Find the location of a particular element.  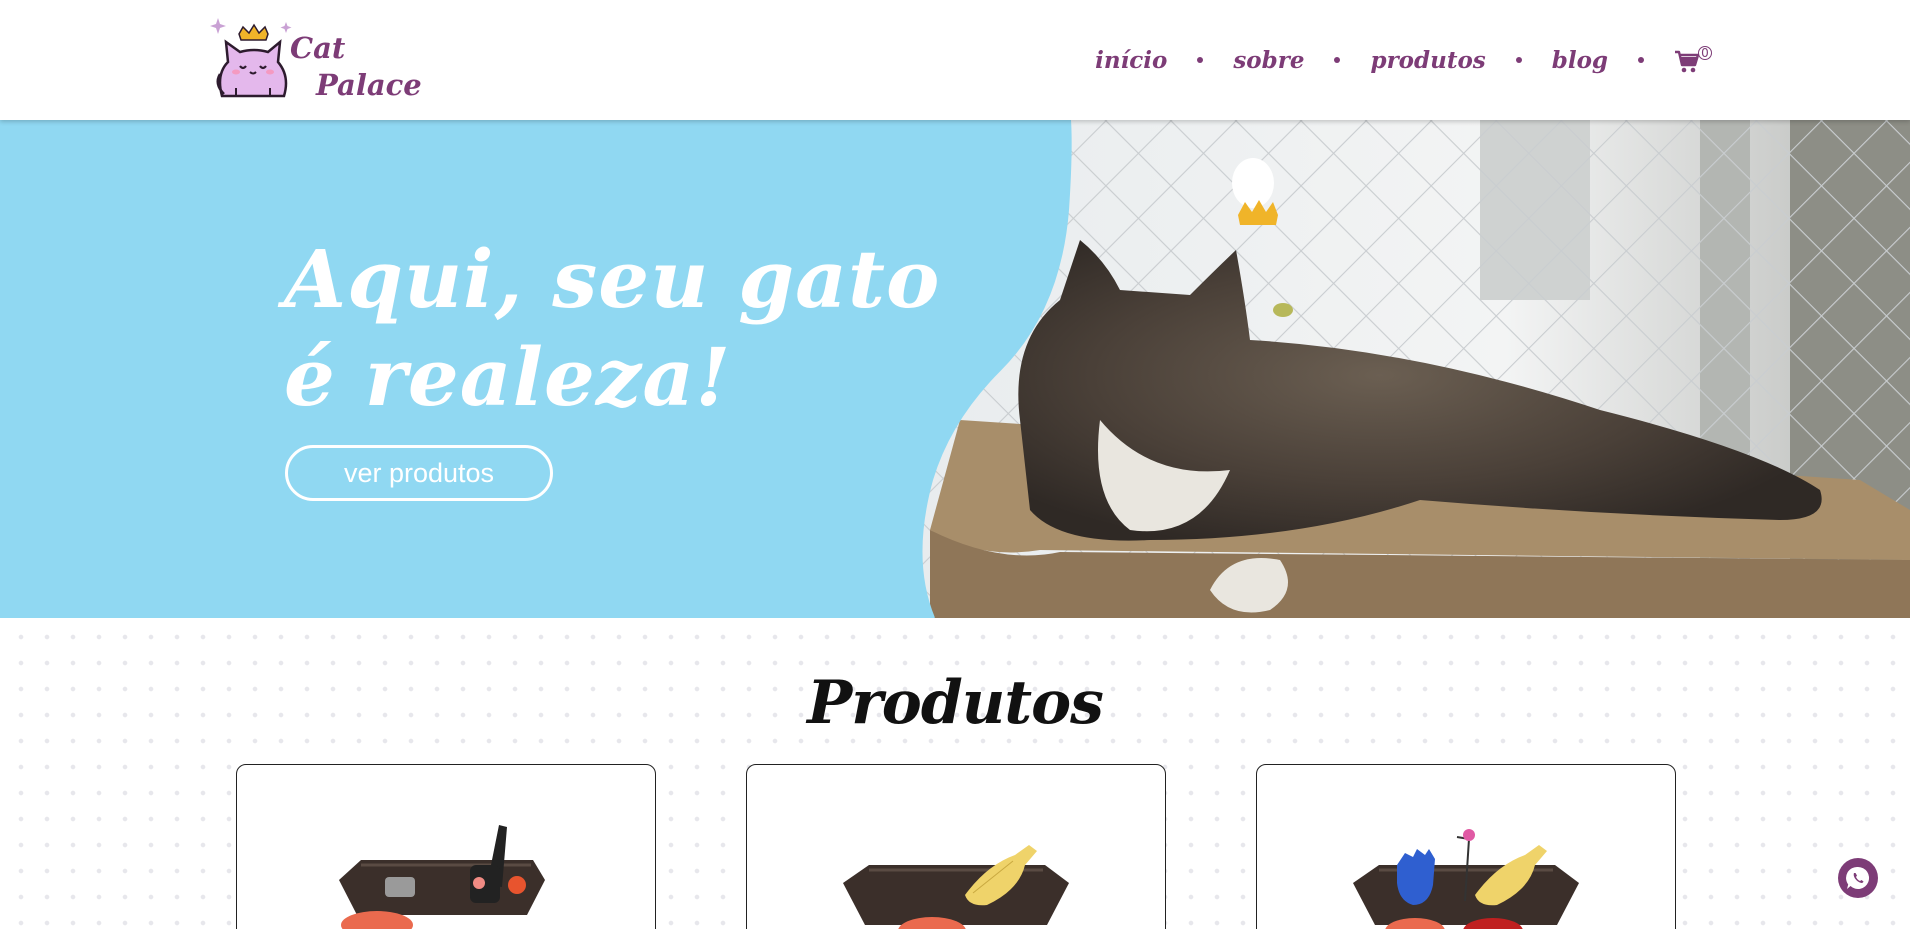

logo-line-1: Cat is located at coordinates (318, 48).